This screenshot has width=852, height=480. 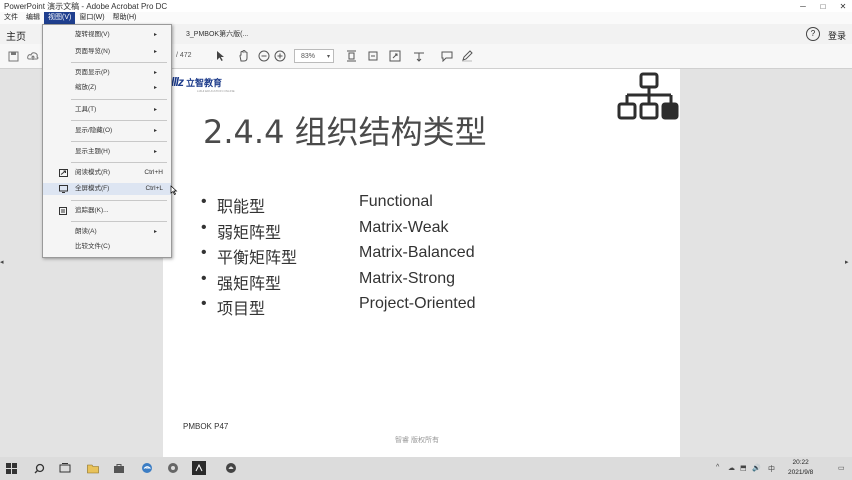 I want to click on full-screen-icon, so click(x=63, y=189).